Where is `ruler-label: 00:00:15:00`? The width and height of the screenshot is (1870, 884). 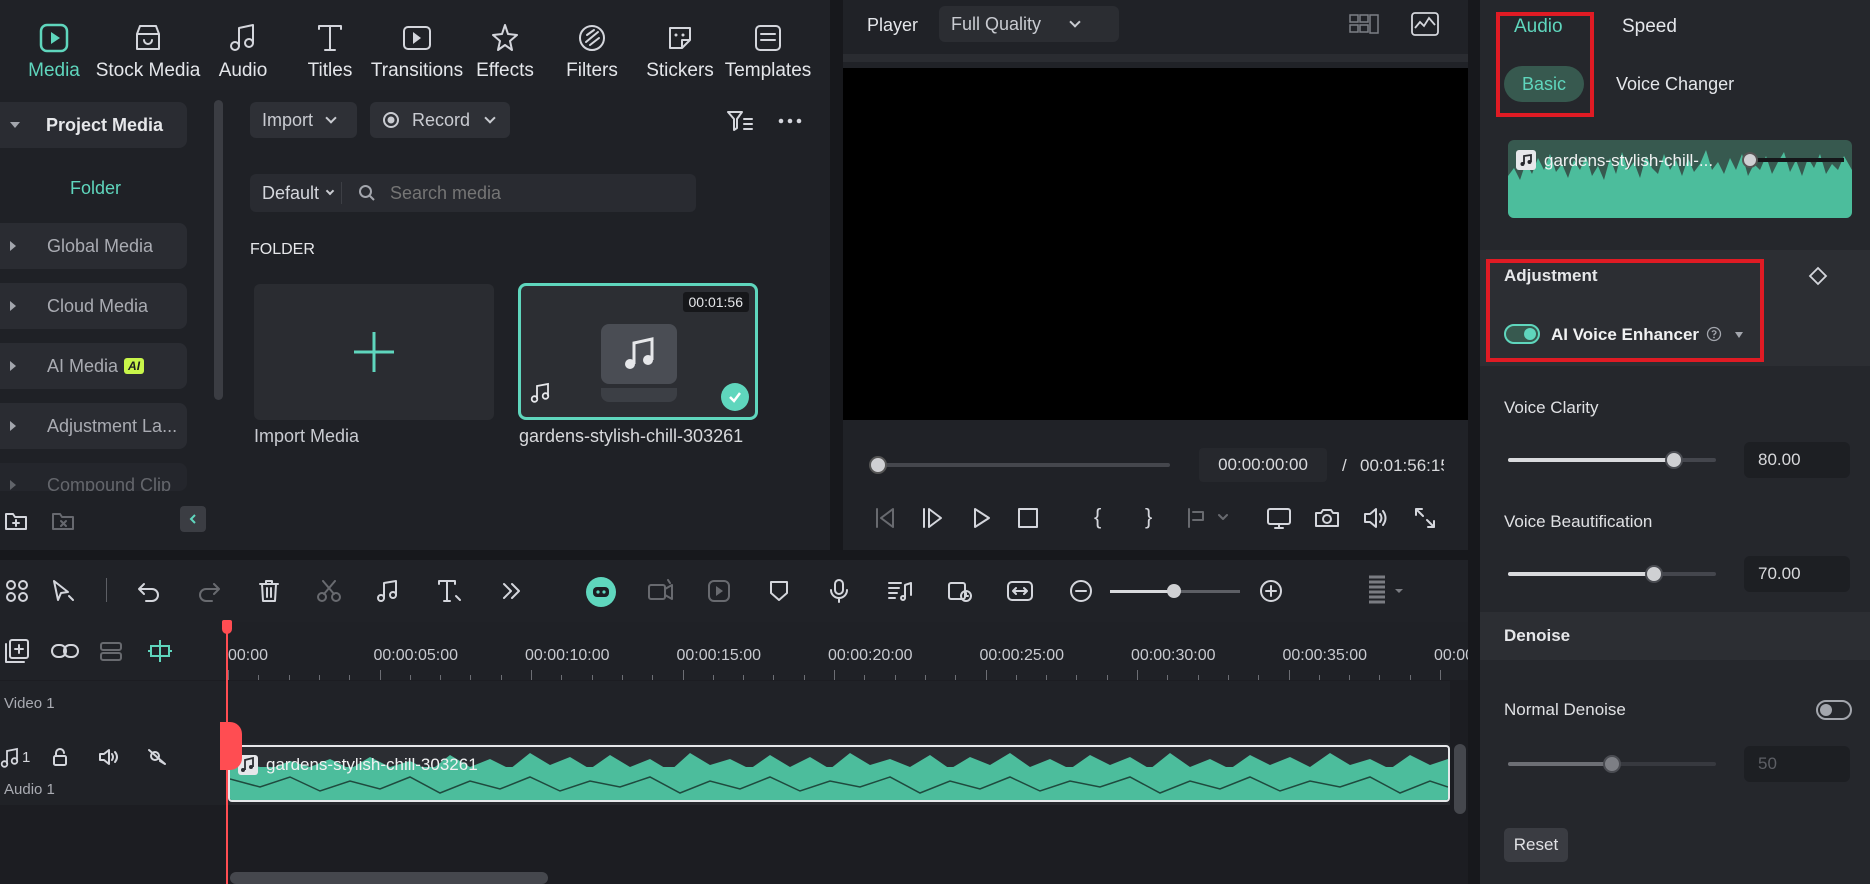 ruler-label: 00:00:15:00 is located at coordinates (719, 655).